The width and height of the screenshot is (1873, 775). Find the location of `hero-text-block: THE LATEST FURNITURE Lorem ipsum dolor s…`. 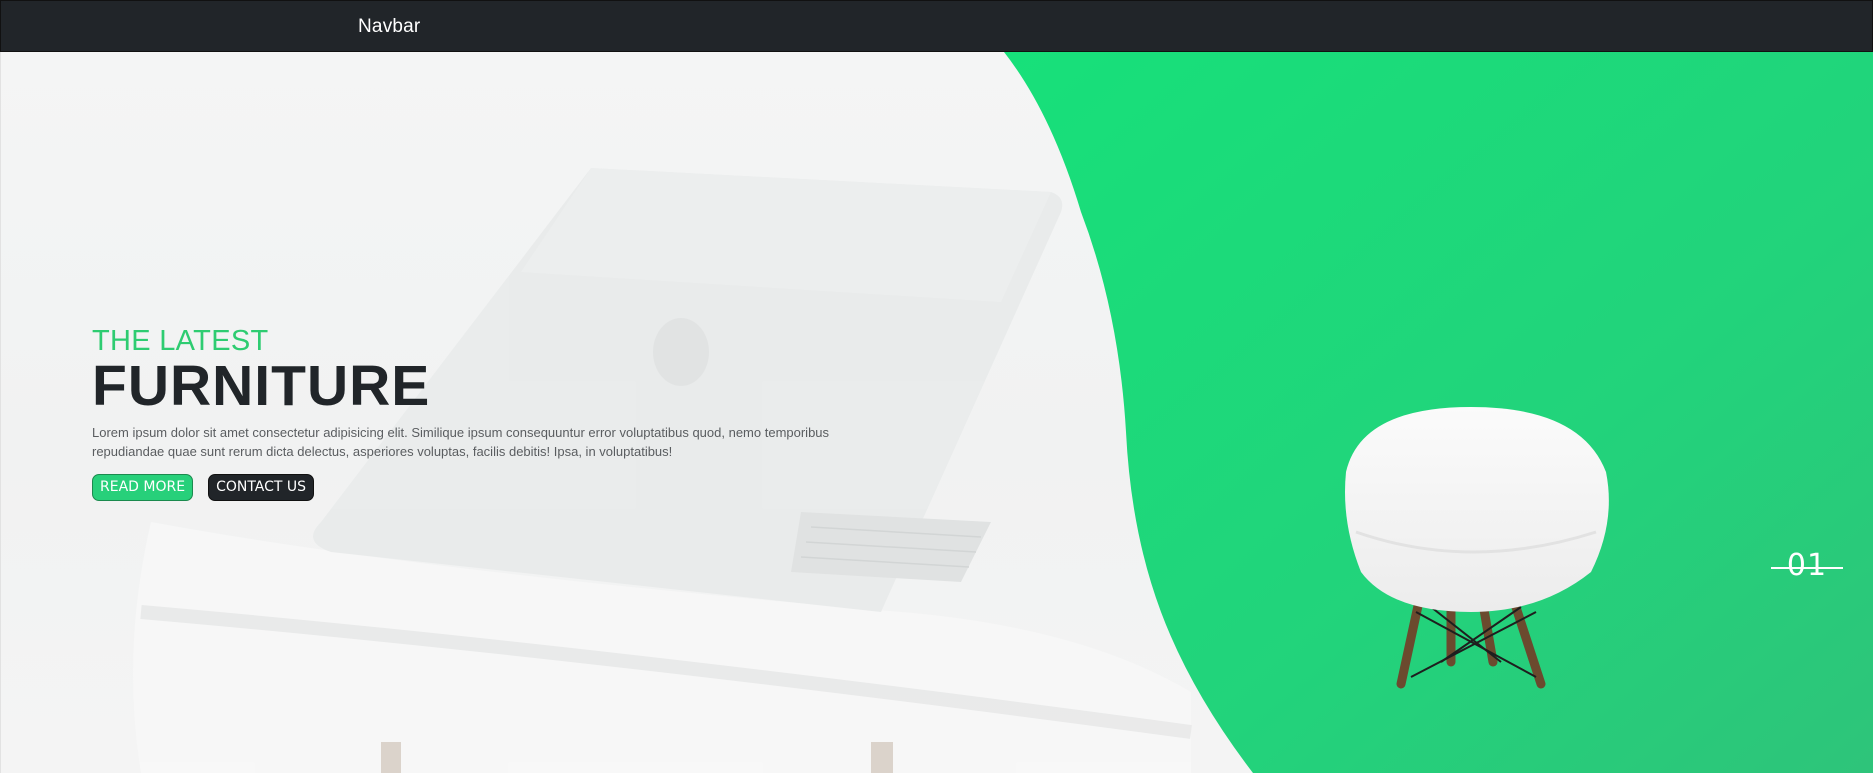

hero-text-block: THE LATEST FURNITURE Lorem ipsum dolor s… is located at coordinates (472, 413).